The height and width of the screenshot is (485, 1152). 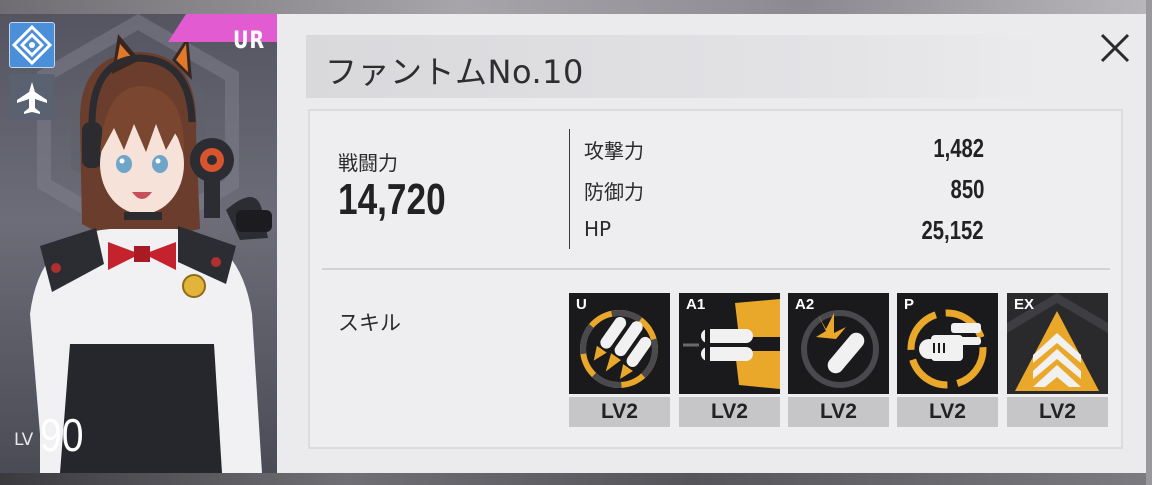 I want to click on aircraft-icon, so click(x=32, y=97).